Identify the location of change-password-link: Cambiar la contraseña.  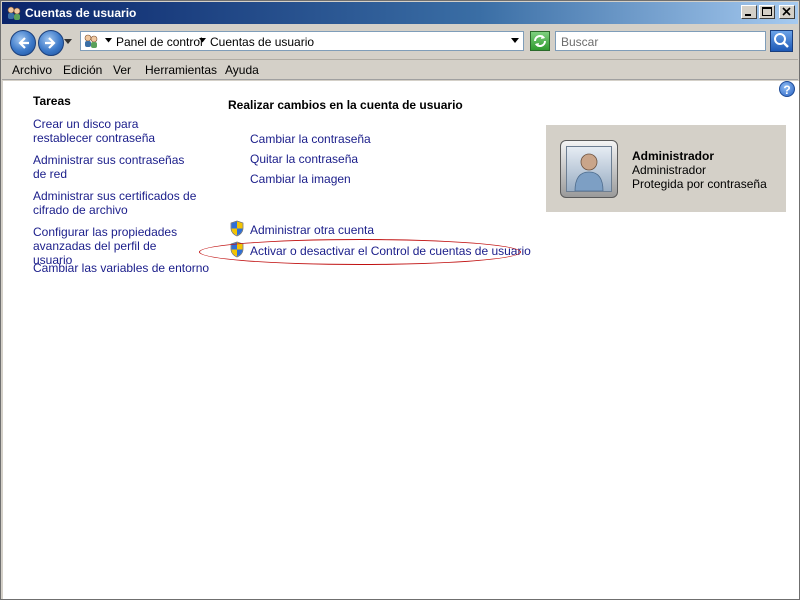
(310, 139).